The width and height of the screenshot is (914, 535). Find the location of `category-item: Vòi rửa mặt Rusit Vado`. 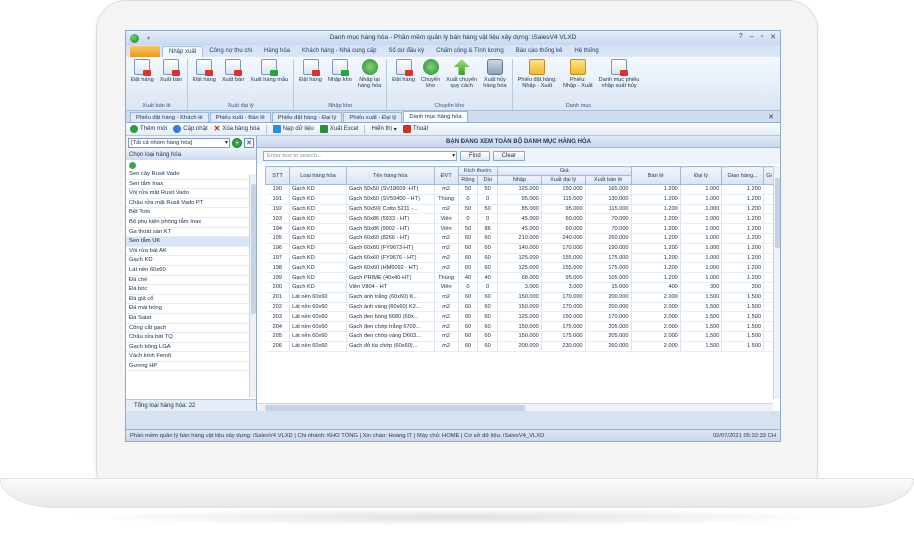

category-item: Vòi rửa mặt Rusit Vado is located at coordinates (191, 194).